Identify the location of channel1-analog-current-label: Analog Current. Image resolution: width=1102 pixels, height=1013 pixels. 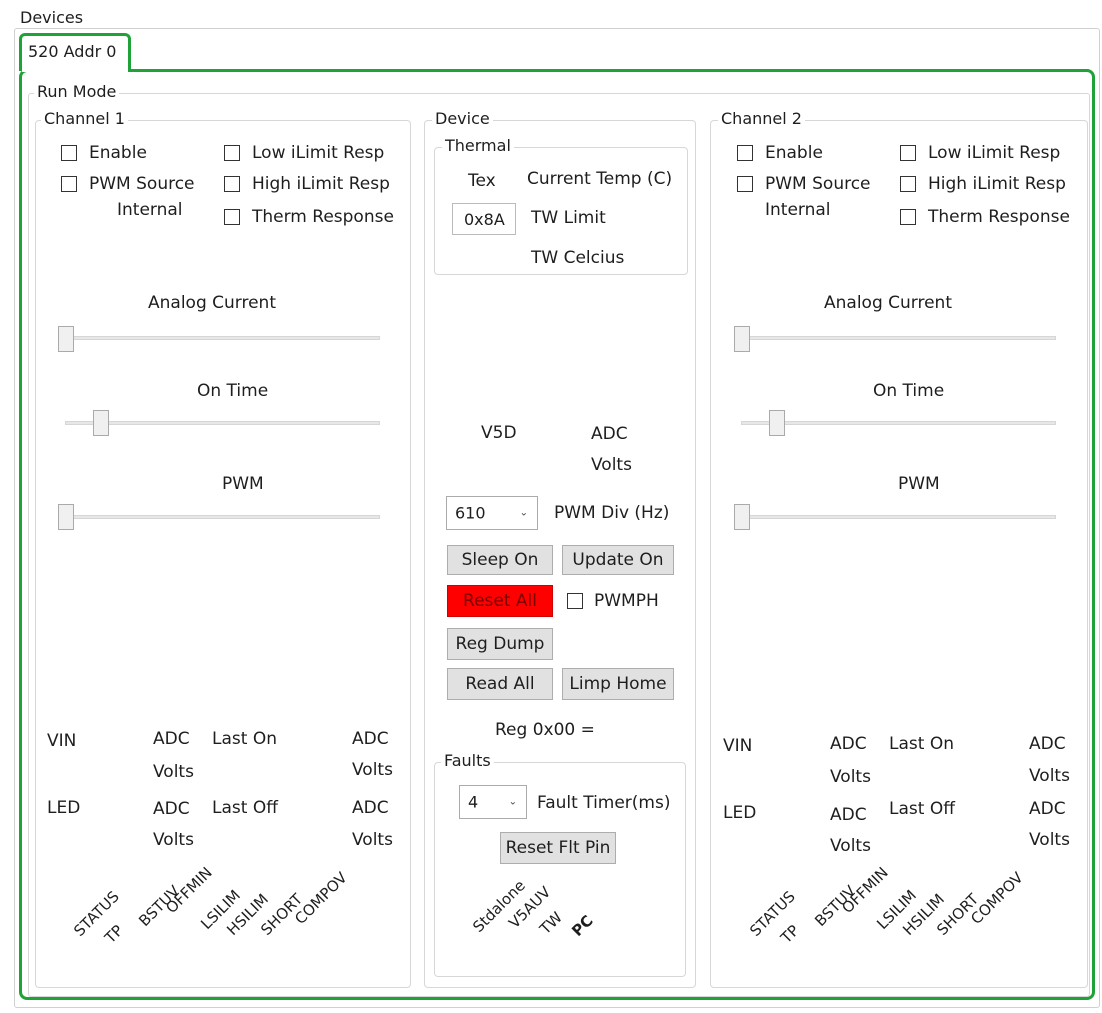
(212, 303).